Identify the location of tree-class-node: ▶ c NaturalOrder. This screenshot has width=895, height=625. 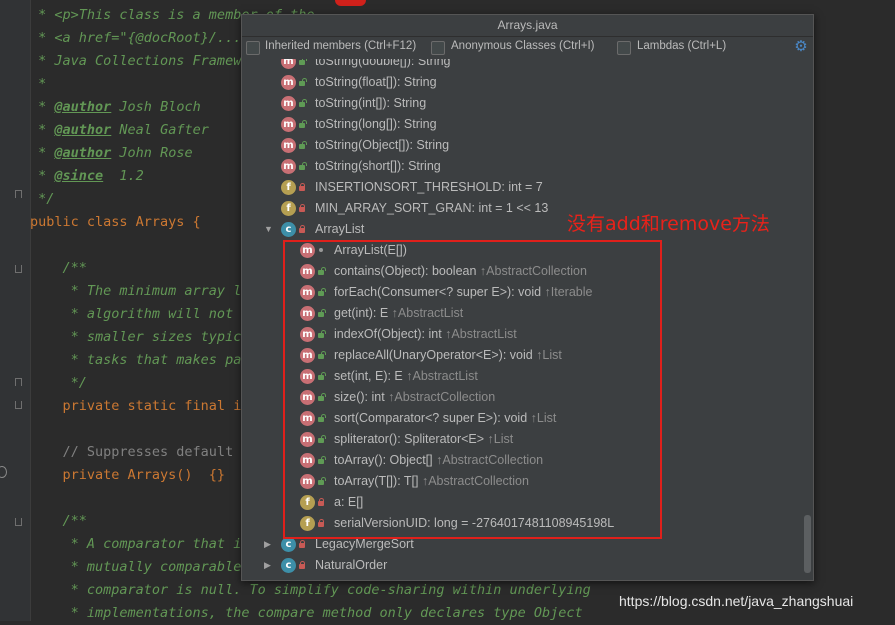
(522, 565).